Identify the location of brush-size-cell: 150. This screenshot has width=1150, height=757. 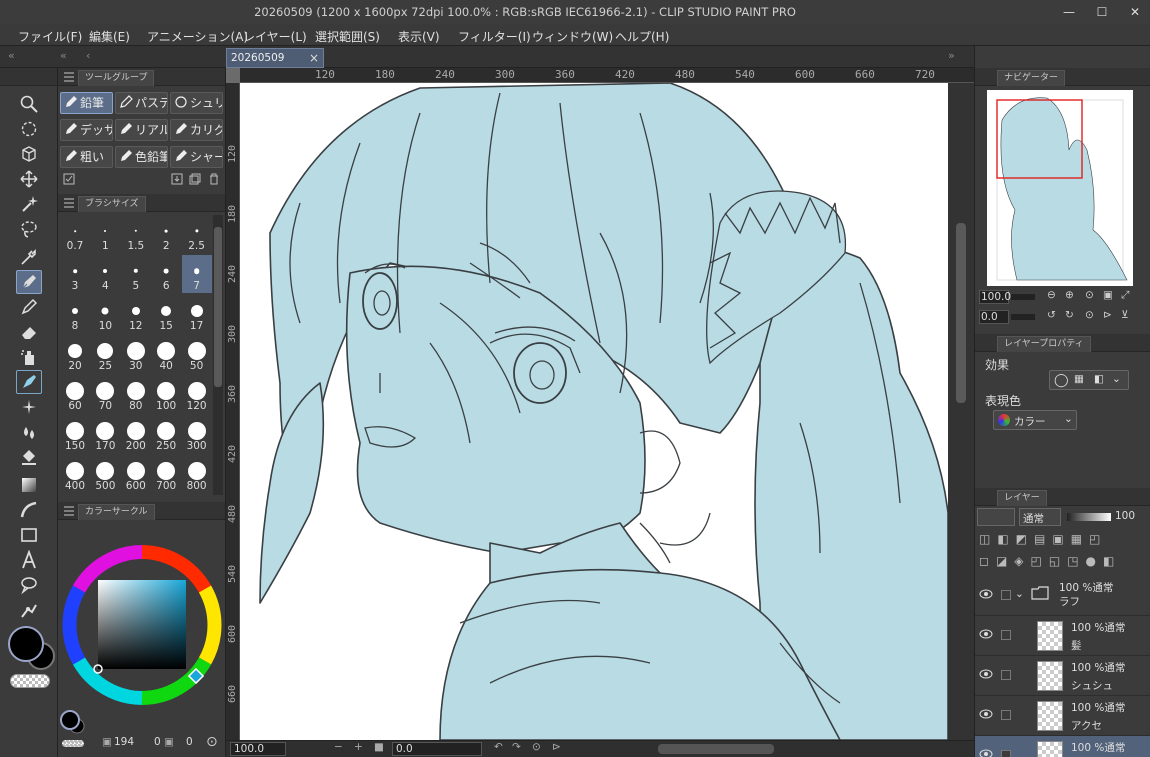
(75, 434).